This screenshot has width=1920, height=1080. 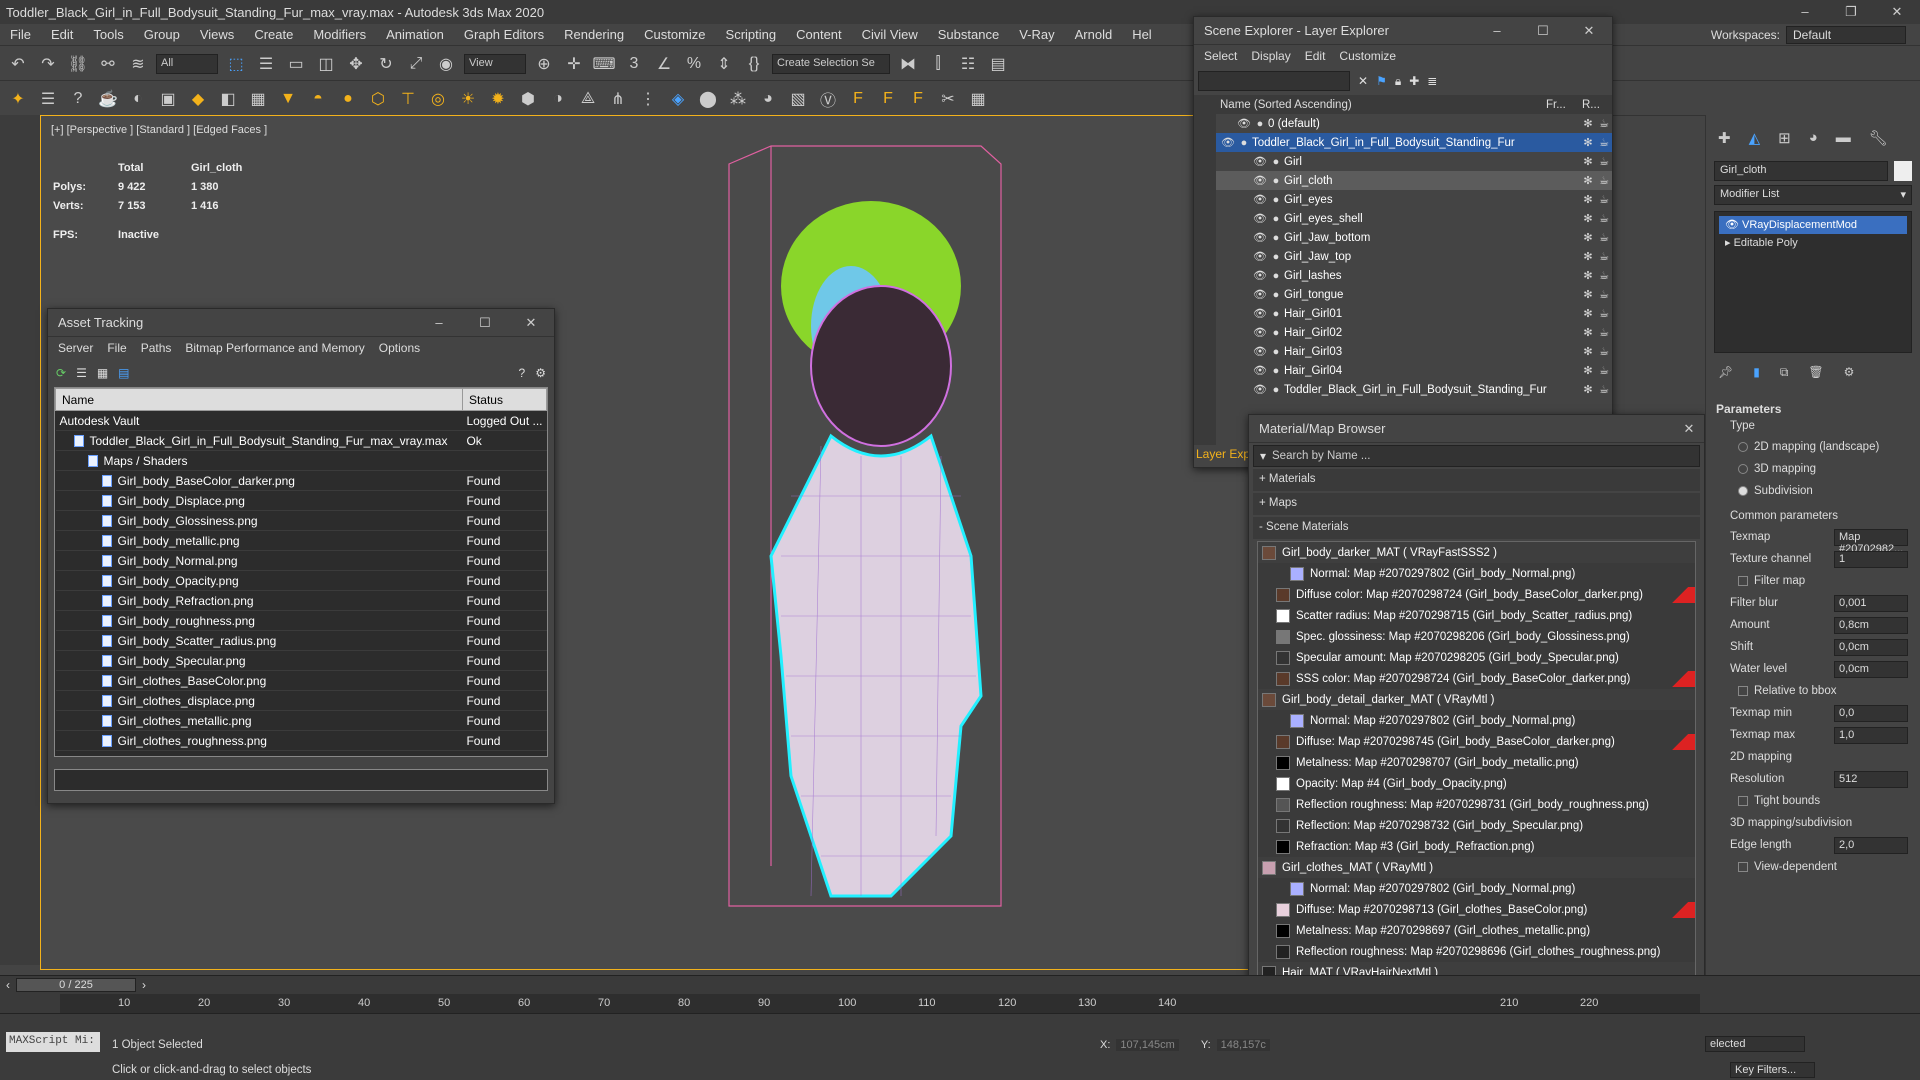 I want to click on selection-set-dropdown: elected, so click(x=1755, y=1044).